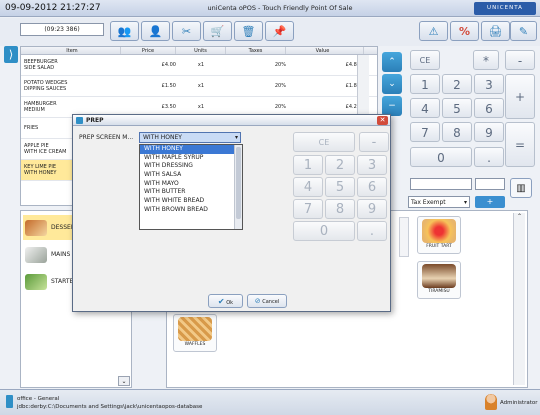  What do you see at coordinates (191, 158) in the screenshot?
I see `dropdown-option: WITH MAPLE SYRUP` at bounding box center [191, 158].